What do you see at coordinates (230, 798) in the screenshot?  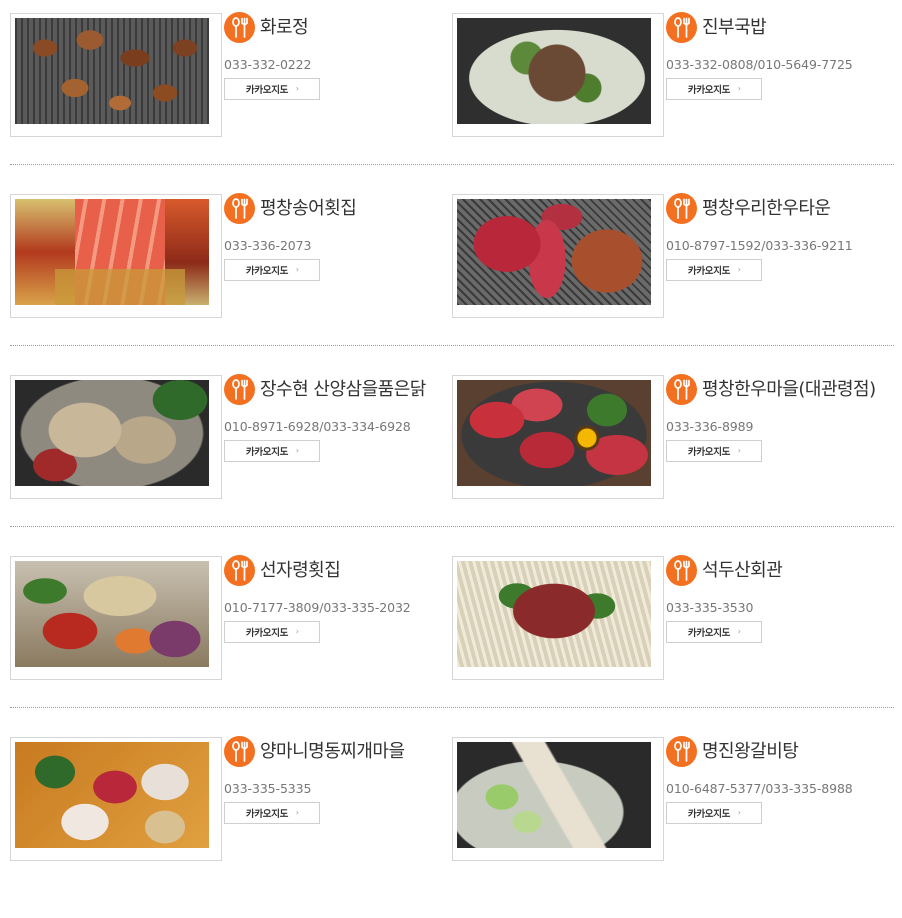 I see `restaurant-card: 양마니명동찌개마을 033-335-5335 카카오지도 ›` at bounding box center [230, 798].